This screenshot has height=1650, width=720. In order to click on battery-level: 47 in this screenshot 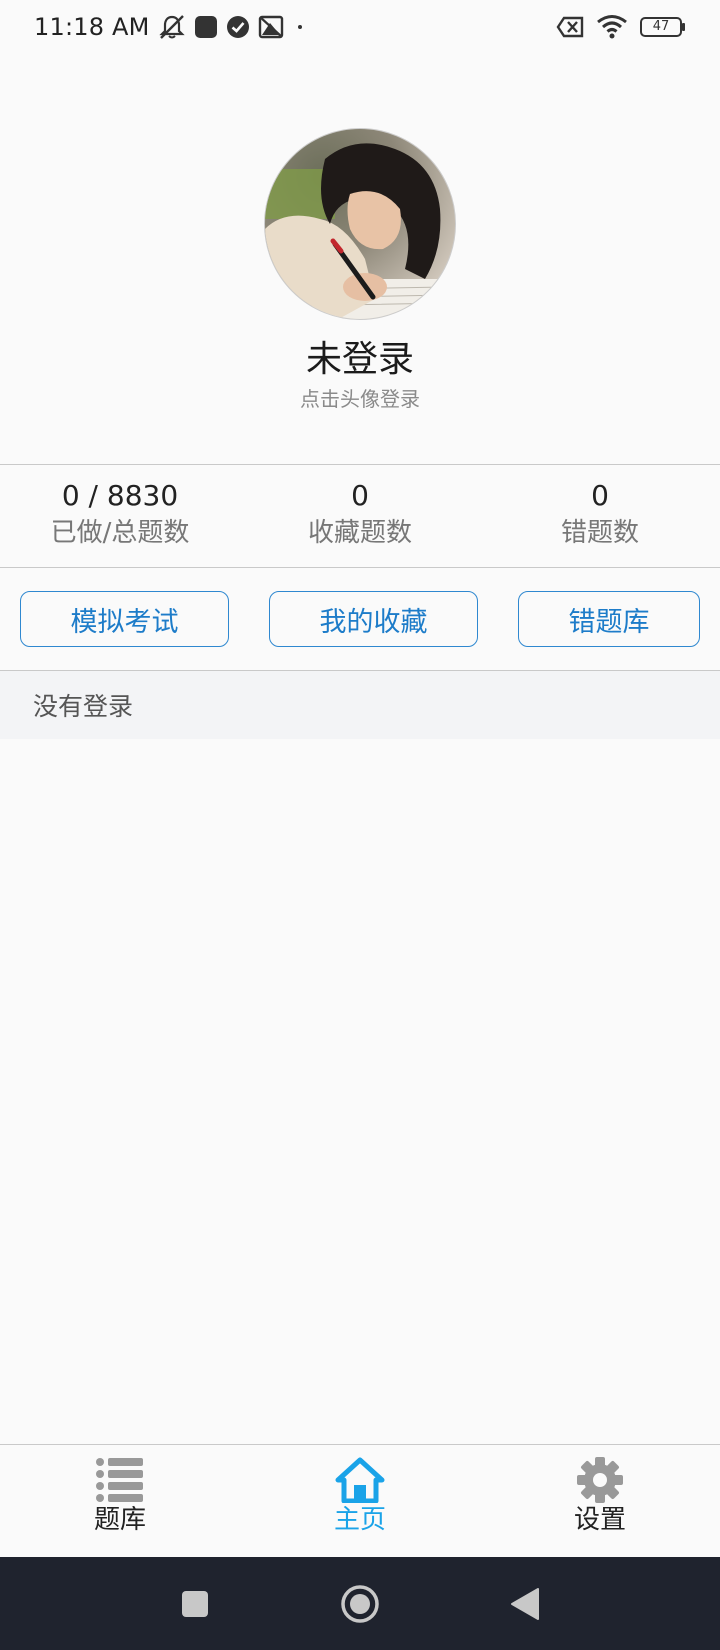, I will do `click(661, 26)`.